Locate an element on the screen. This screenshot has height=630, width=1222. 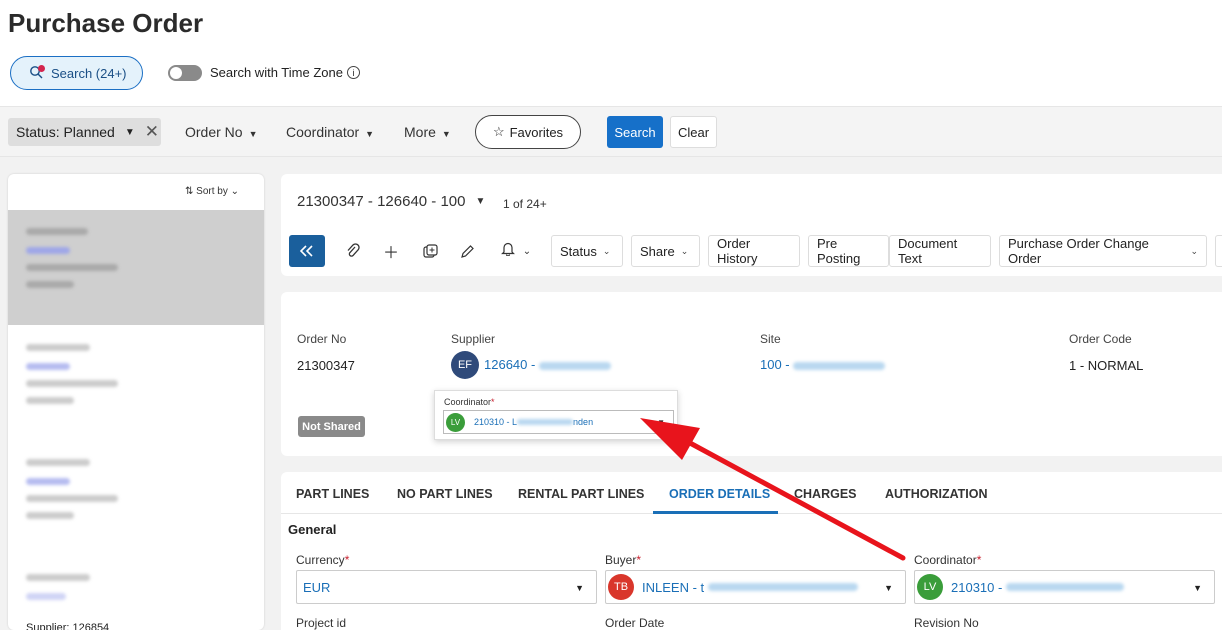
double-chevron-left-icon is located at coordinates (306, 251).